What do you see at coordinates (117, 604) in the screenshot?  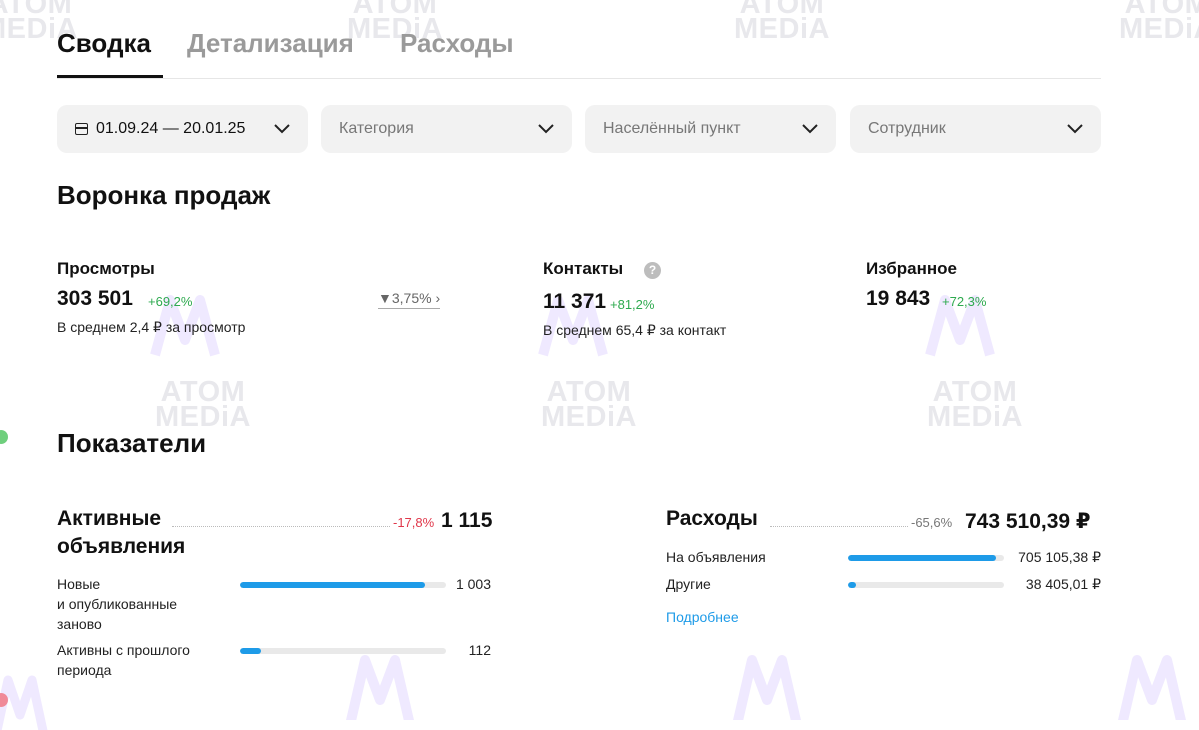 I see `new-ads-label: Новые и опубликованные заново` at bounding box center [117, 604].